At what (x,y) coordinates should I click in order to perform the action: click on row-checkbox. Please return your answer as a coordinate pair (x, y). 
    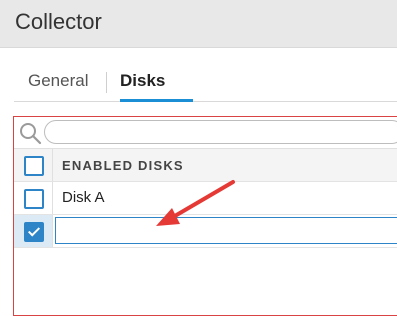
    Looking at the image, I should click on (34, 199).